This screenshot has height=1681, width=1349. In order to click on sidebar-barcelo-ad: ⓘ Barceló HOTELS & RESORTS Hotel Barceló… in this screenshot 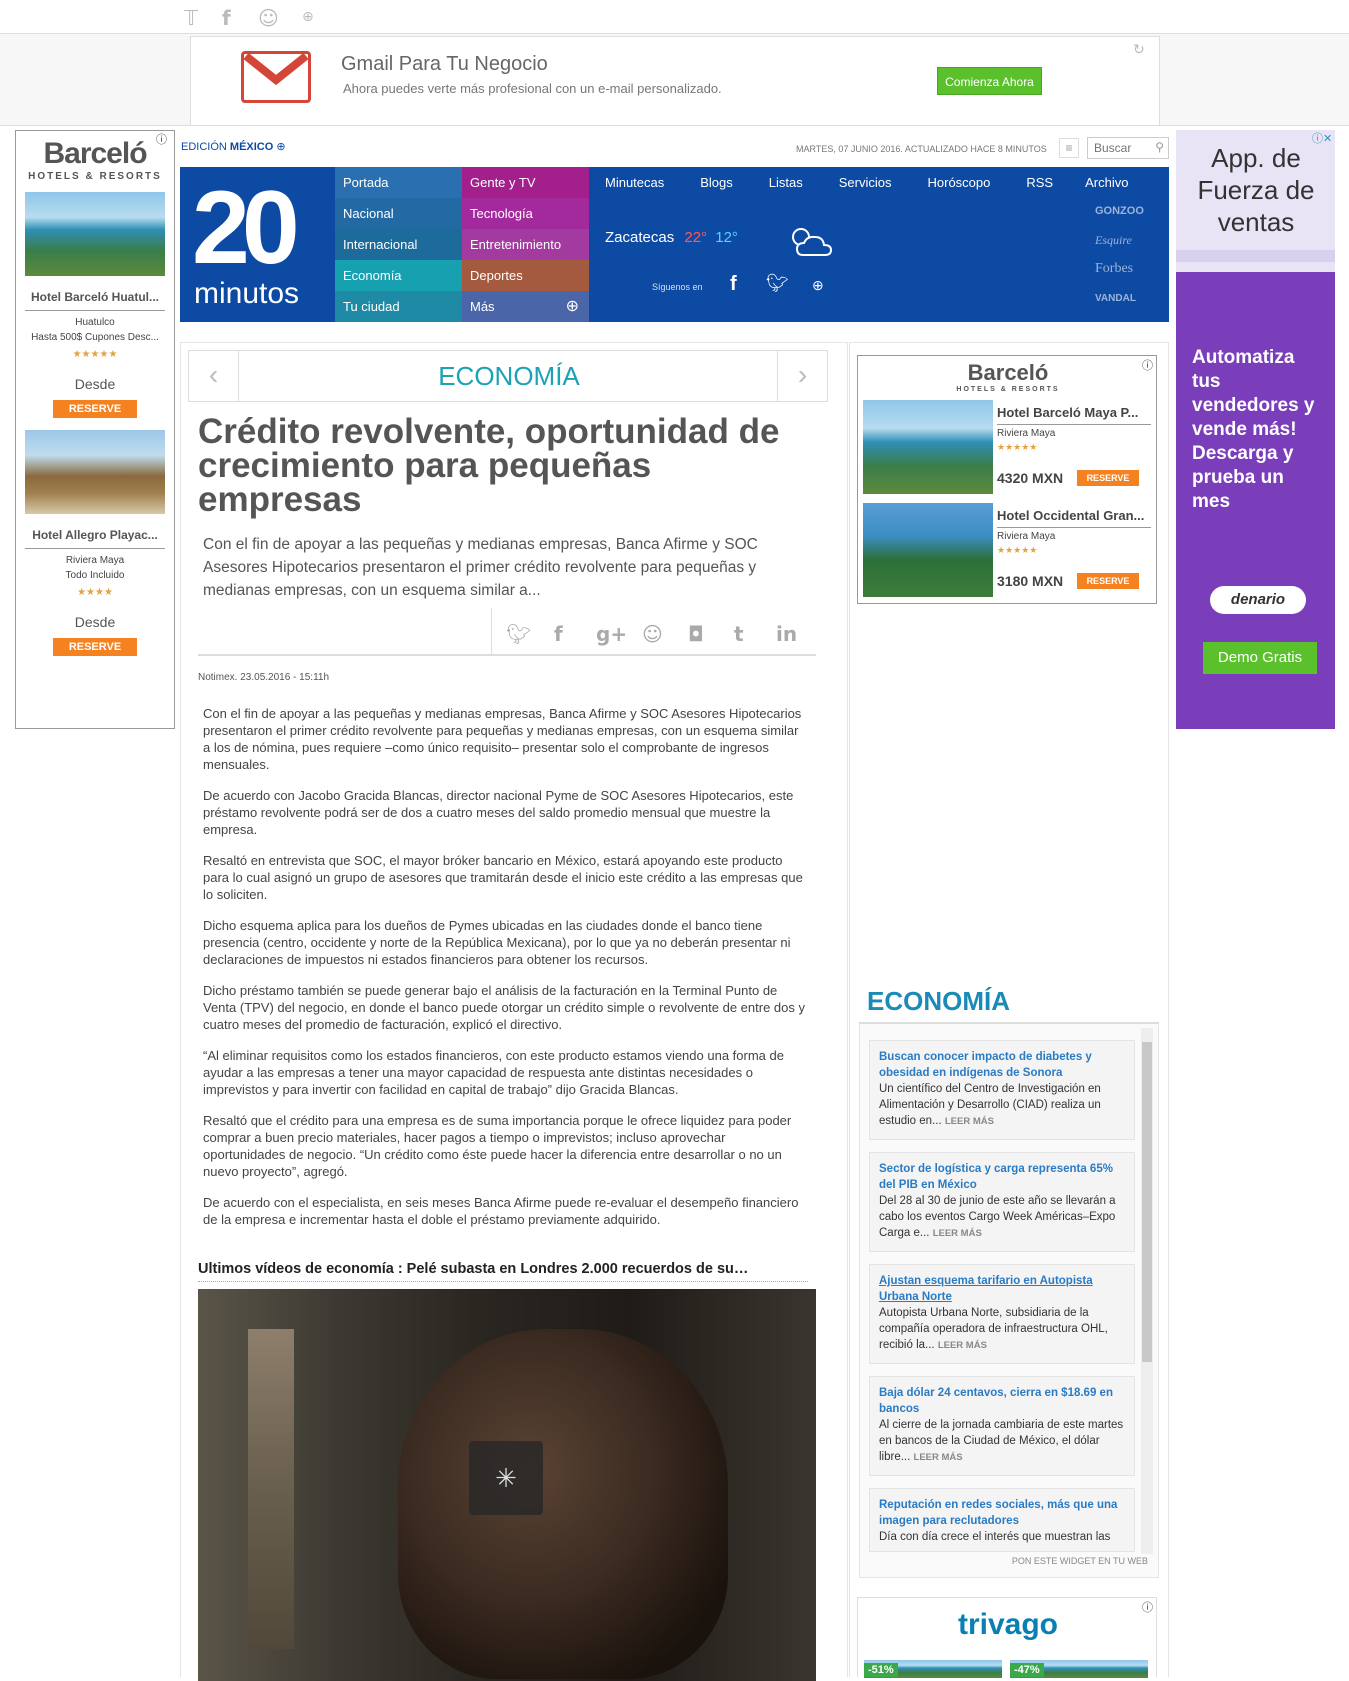, I will do `click(1007, 479)`.